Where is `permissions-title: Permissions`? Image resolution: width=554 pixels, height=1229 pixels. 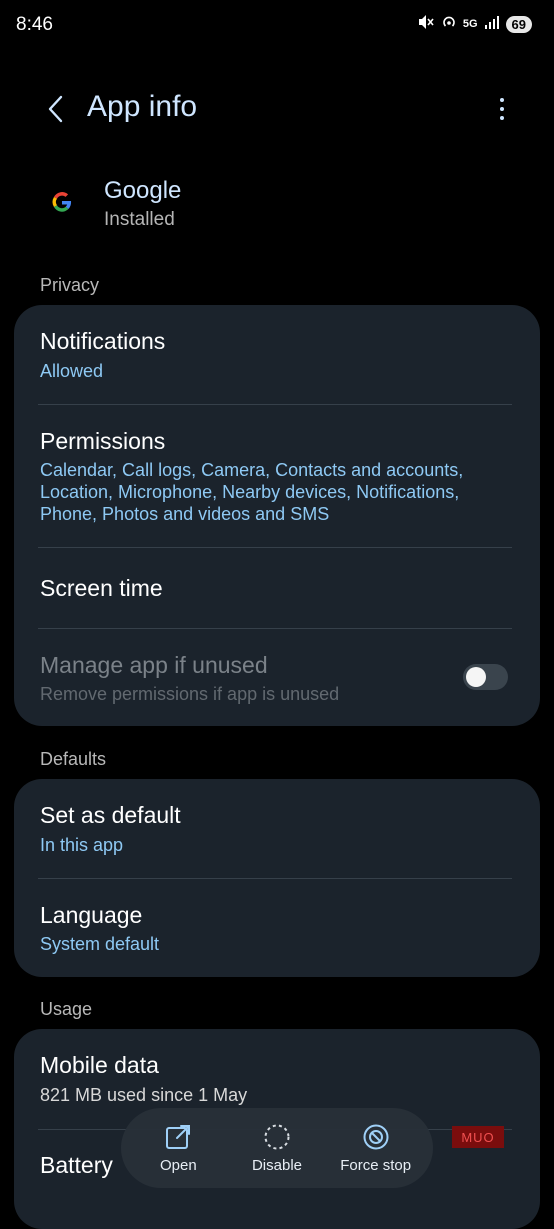
permissions-title: Permissions is located at coordinates (103, 441).